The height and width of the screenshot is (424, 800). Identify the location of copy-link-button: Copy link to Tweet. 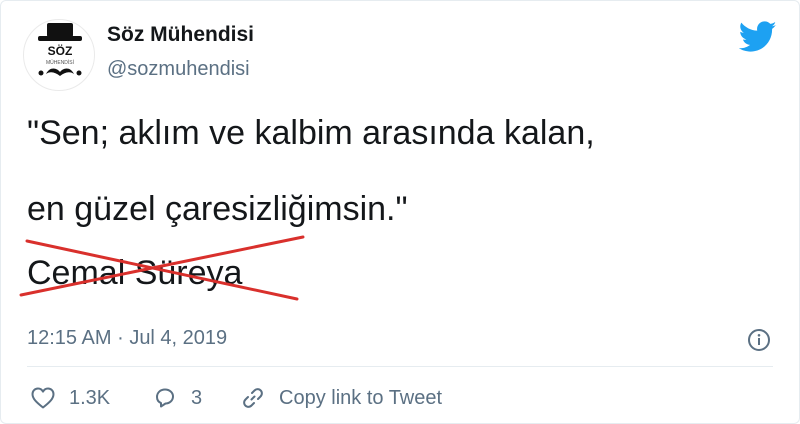
(341, 398).